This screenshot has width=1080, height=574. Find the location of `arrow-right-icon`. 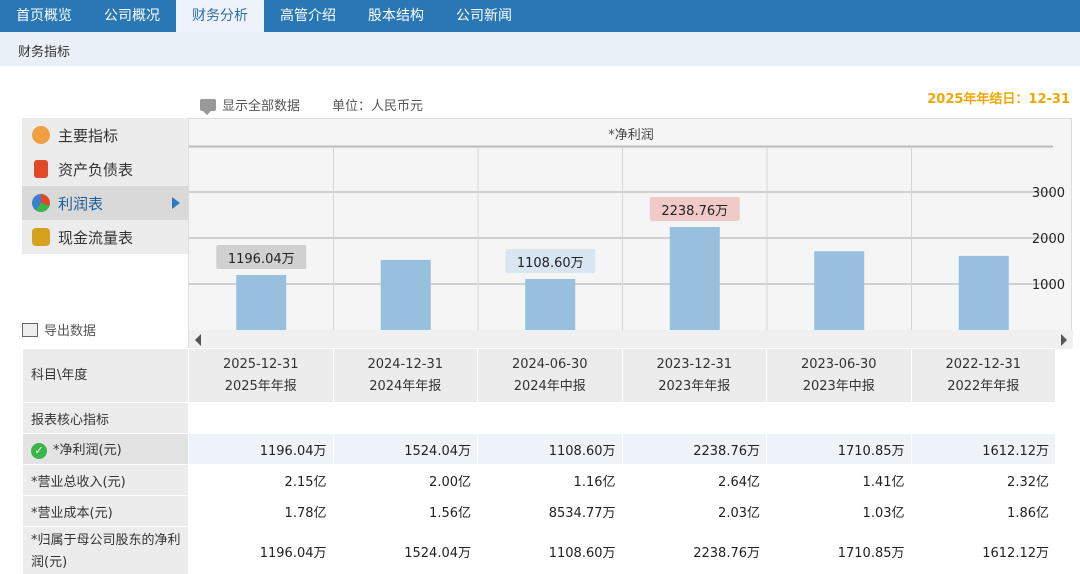

arrow-right-icon is located at coordinates (176, 203).